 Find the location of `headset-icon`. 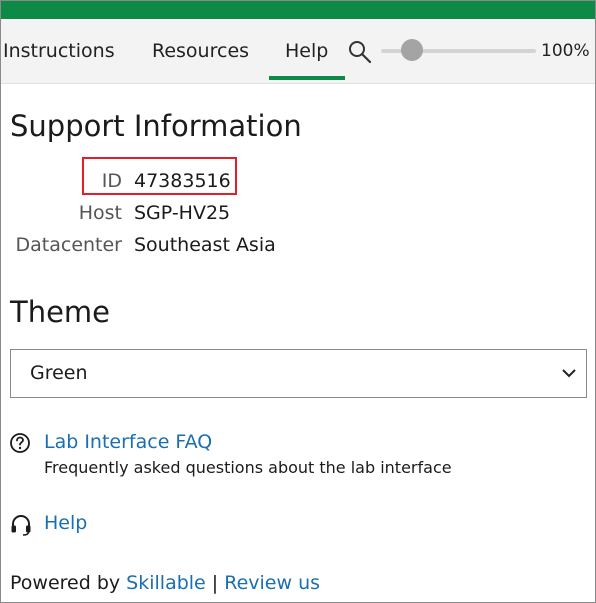

headset-icon is located at coordinates (21, 525).